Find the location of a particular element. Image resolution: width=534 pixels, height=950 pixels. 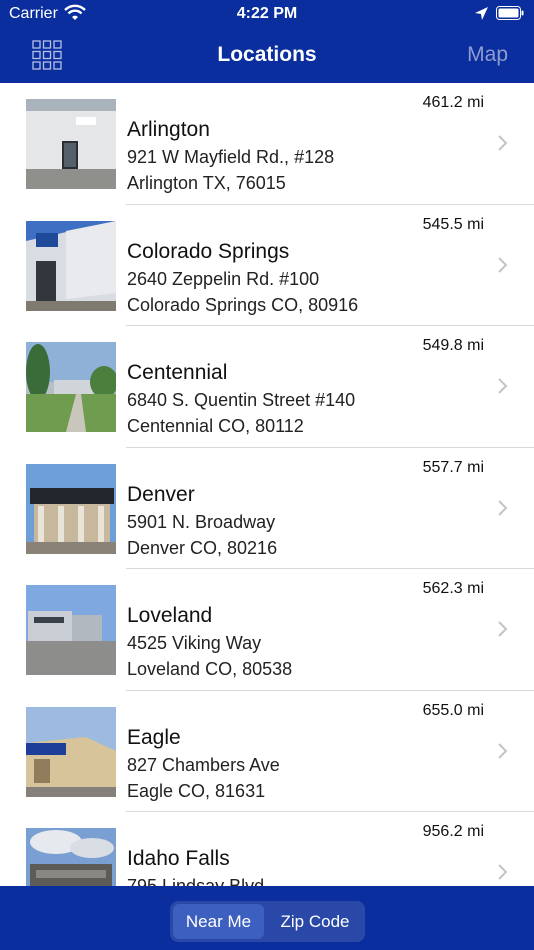

location-name: Colorado Springs is located at coordinates (208, 251).